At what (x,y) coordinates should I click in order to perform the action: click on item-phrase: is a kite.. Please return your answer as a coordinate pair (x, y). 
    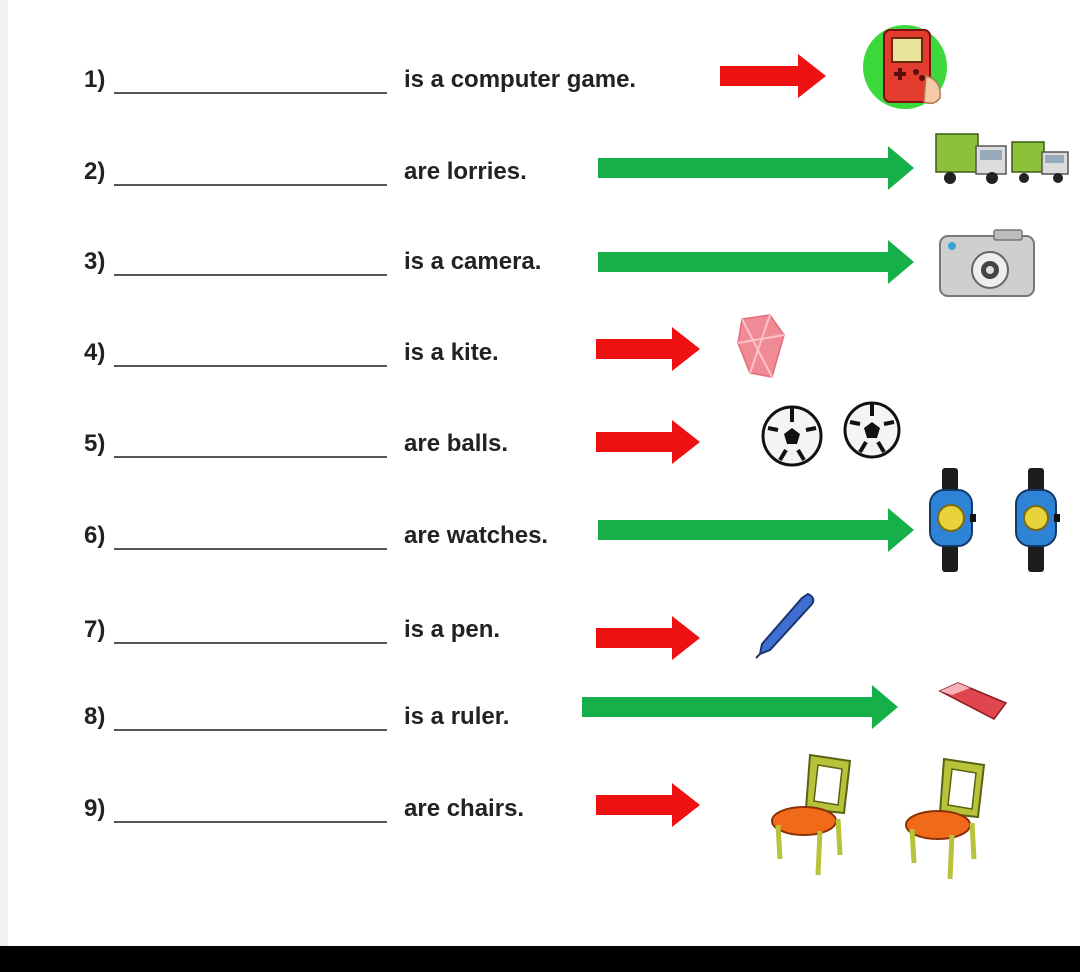
    Looking at the image, I should click on (451, 352).